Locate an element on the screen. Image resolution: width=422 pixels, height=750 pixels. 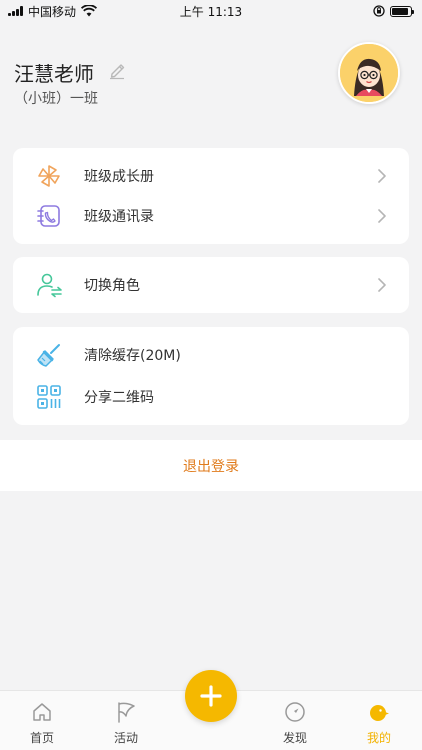
battery-icon is located at coordinates (402, 11).